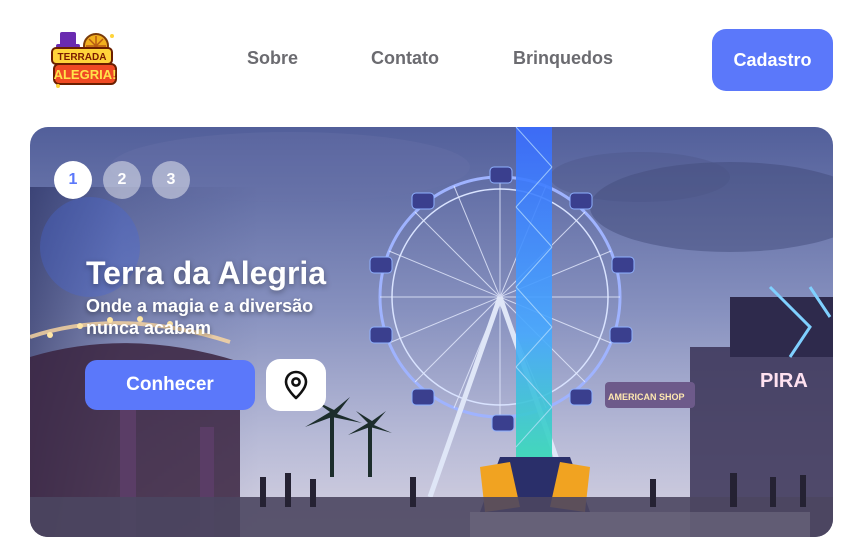 This screenshot has width=862, height=557. What do you see at coordinates (646, 397) in the screenshot?
I see `svg-text: AMERICAN SHOP` at bounding box center [646, 397].